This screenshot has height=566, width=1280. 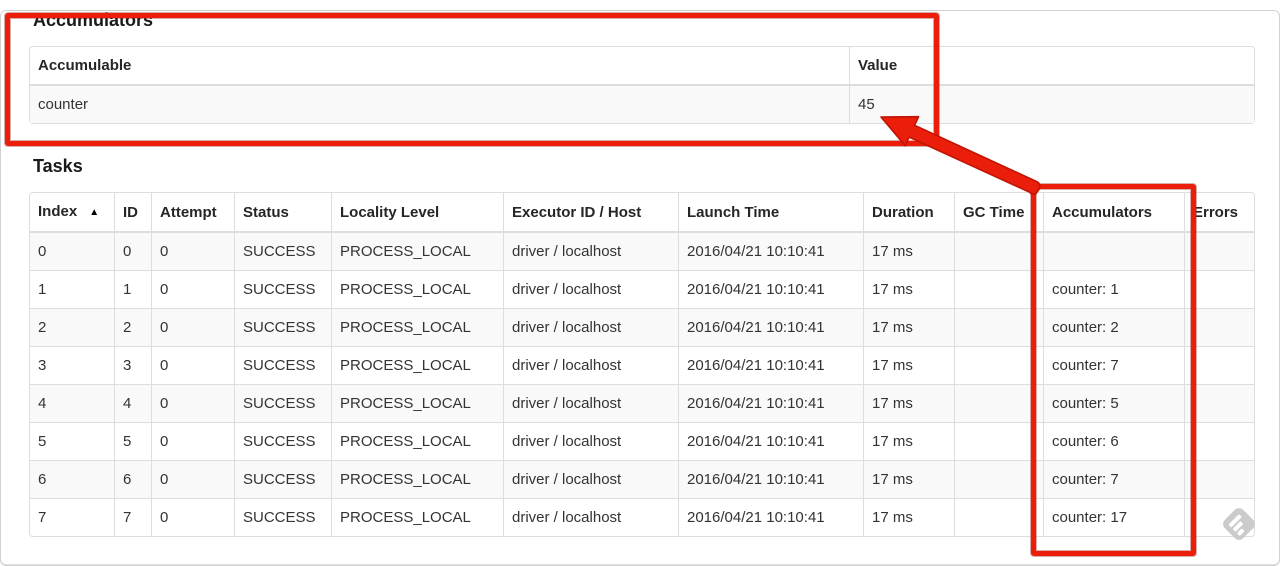 What do you see at coordinates (1113, 442) in the screenshot?
I see `task-accumulators-cell: counter: 6` at bounding box center [1113, 442].